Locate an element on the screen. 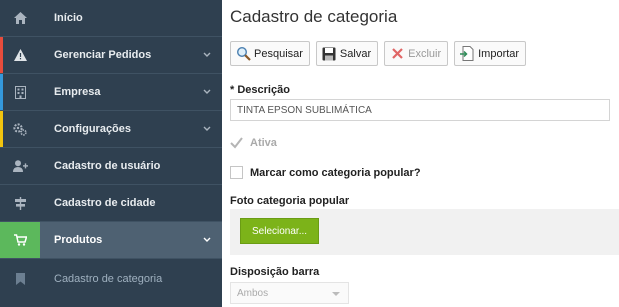 The height and width of the screenshot is (307, 619). sidebar-item-label: Gerenciar Pedidos is located at coordinates (103, 55).